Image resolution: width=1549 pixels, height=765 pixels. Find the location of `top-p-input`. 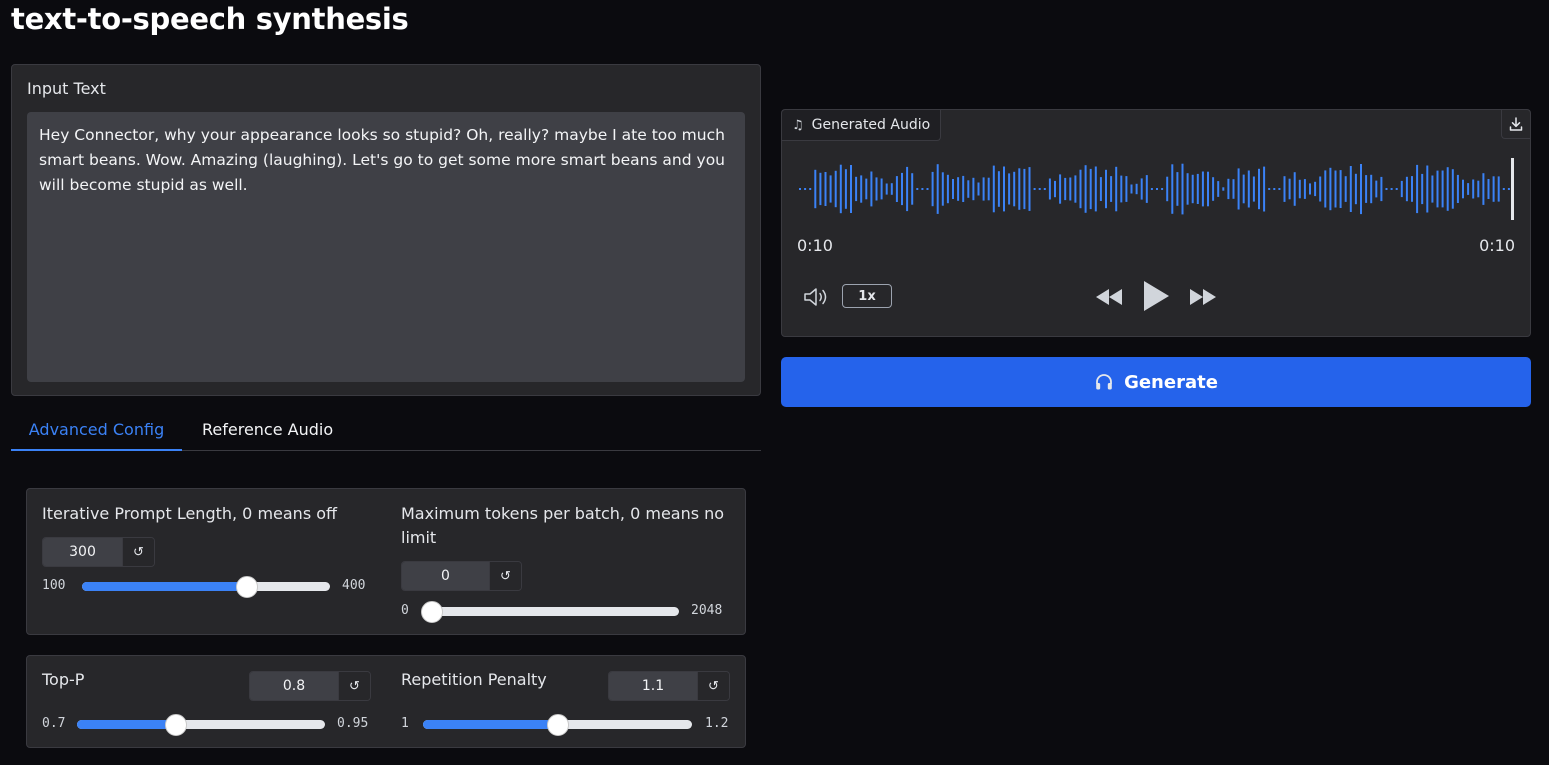

top-p-input is located at coordinates (294, 686).